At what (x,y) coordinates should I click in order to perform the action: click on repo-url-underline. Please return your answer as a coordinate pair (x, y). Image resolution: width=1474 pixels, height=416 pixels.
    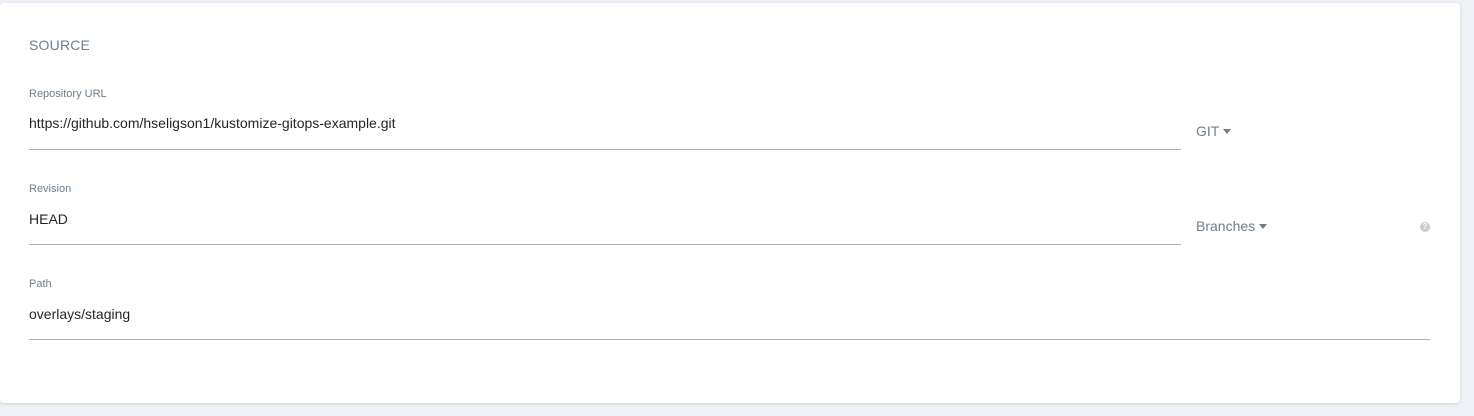
    Looking at the image, I should click on (605, 149).